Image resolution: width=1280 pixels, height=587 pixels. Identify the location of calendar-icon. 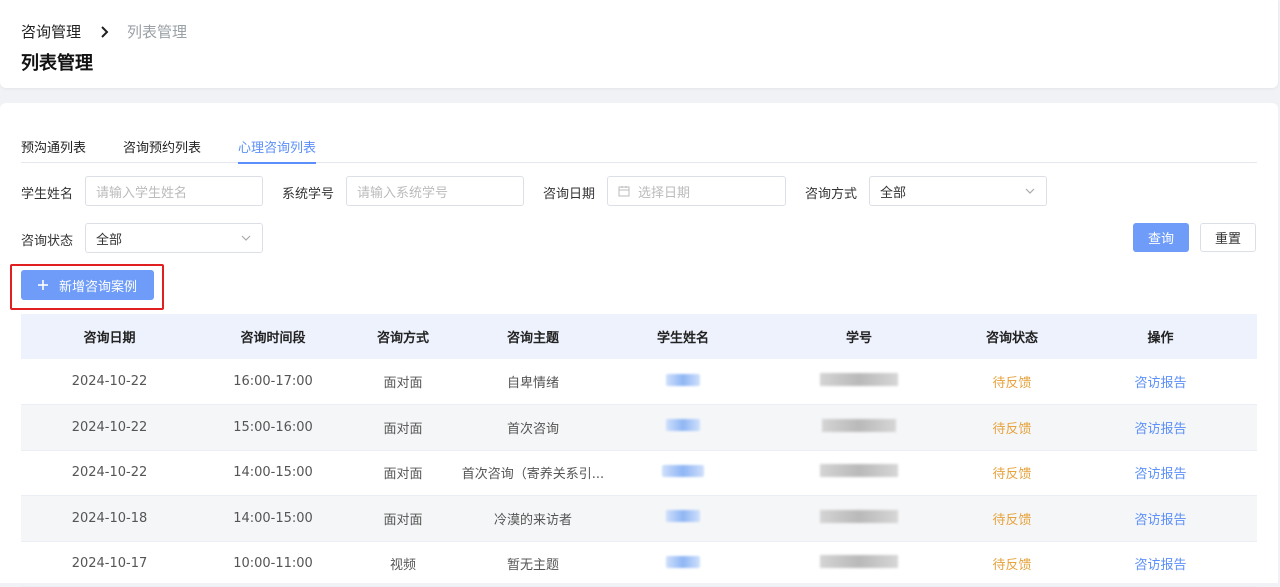
(624, 191).